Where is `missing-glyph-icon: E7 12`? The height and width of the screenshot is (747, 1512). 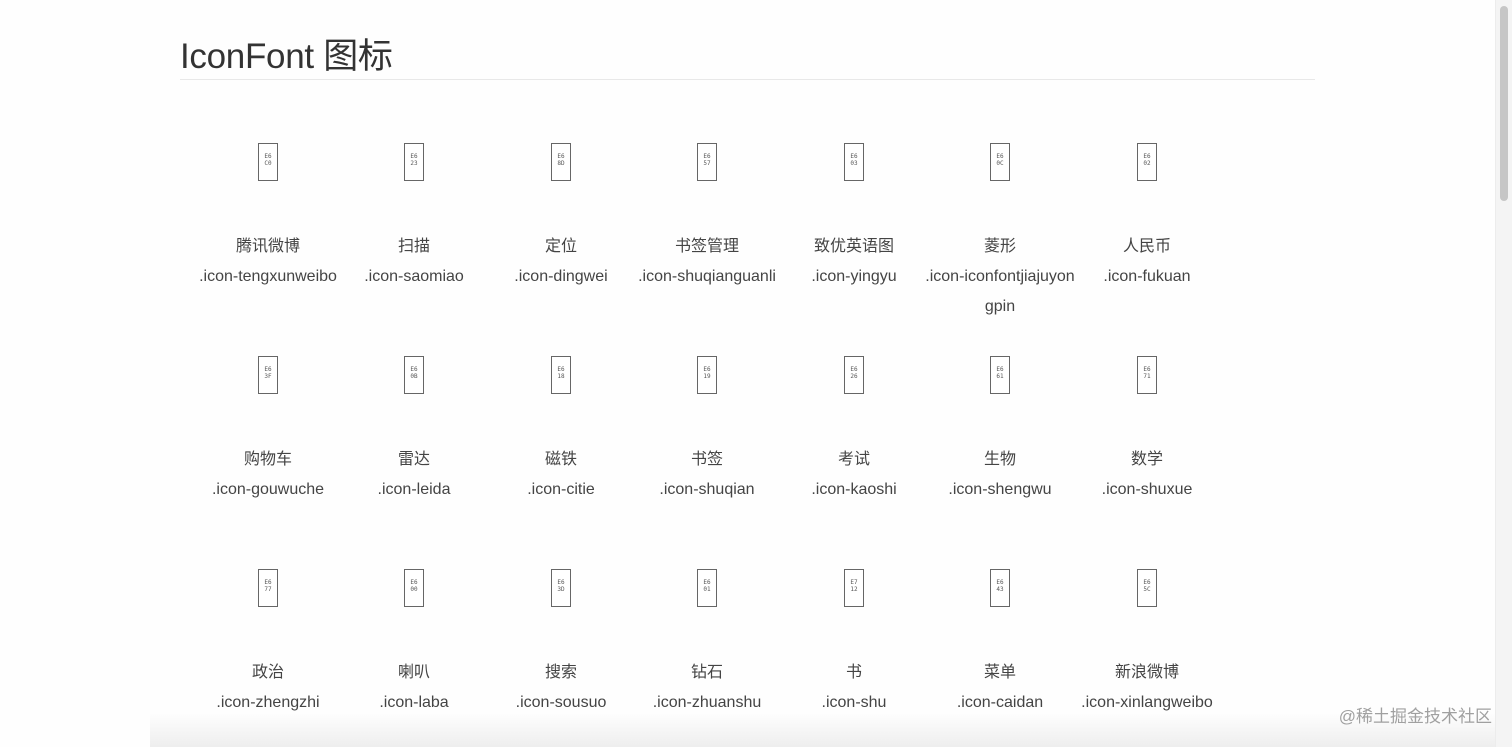
missing-glyph-icon: E7 12 is located at coordinates (854, 588).